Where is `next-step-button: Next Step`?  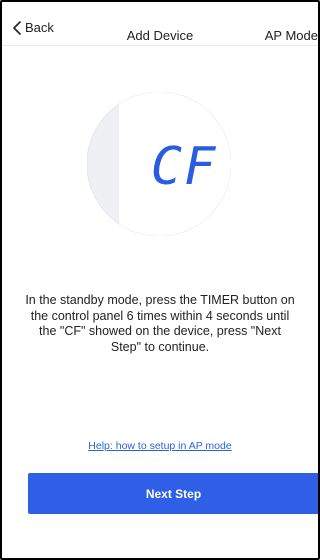 next-step-button: Next Step is located at coordinates (173, 493).